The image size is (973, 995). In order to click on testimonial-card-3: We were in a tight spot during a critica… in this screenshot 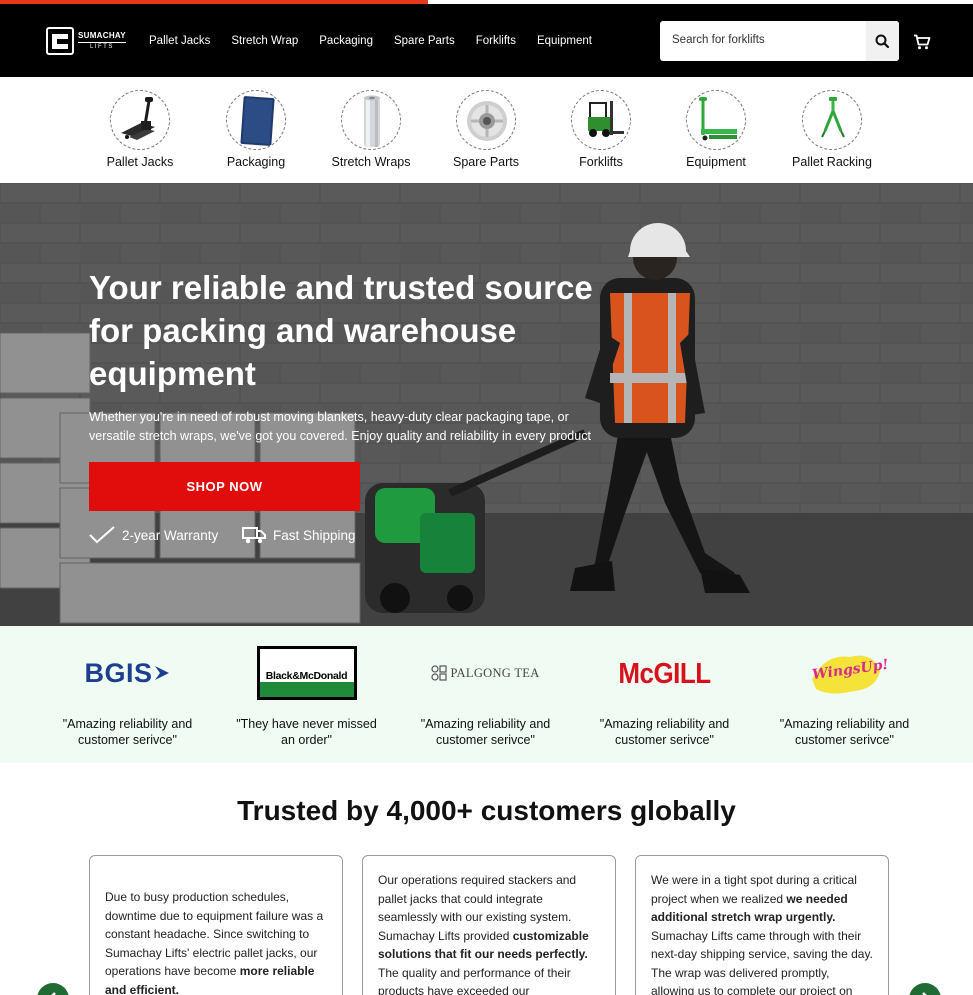, I will do `click(762, 925)`.